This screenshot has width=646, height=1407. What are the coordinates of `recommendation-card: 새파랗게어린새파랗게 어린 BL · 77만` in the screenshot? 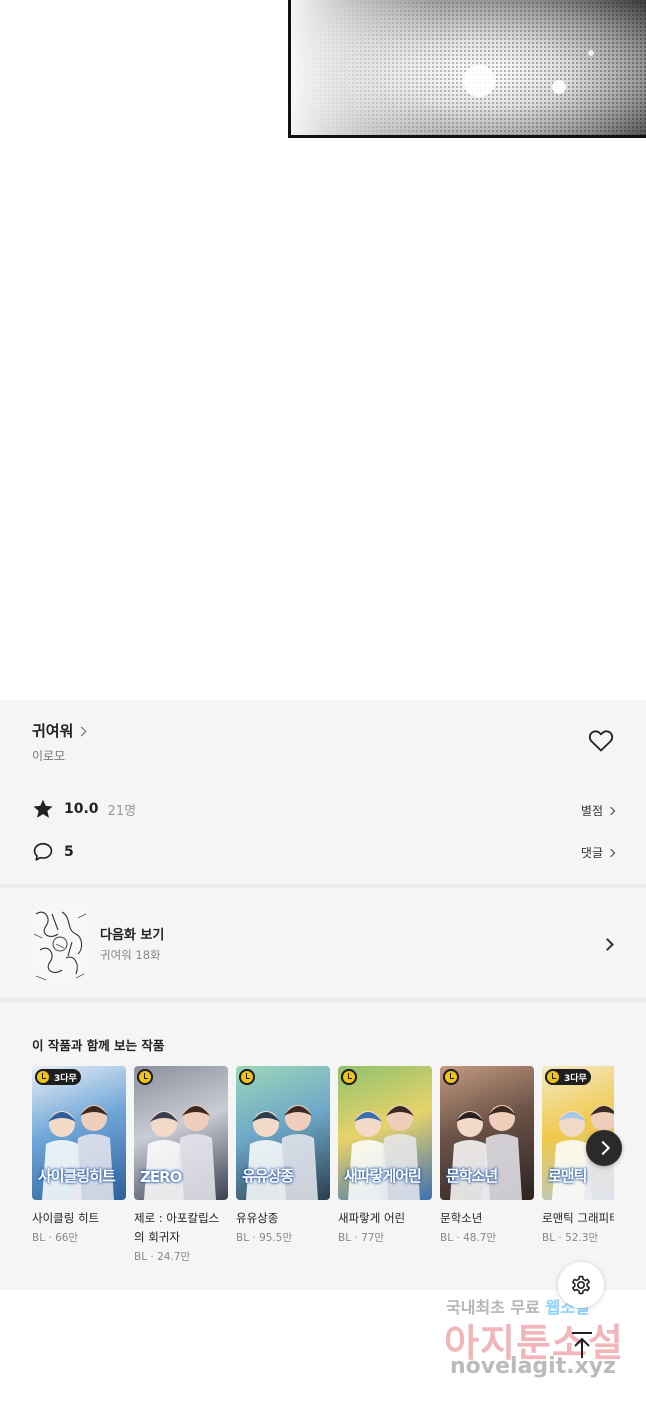 It's located at (385, 1155).